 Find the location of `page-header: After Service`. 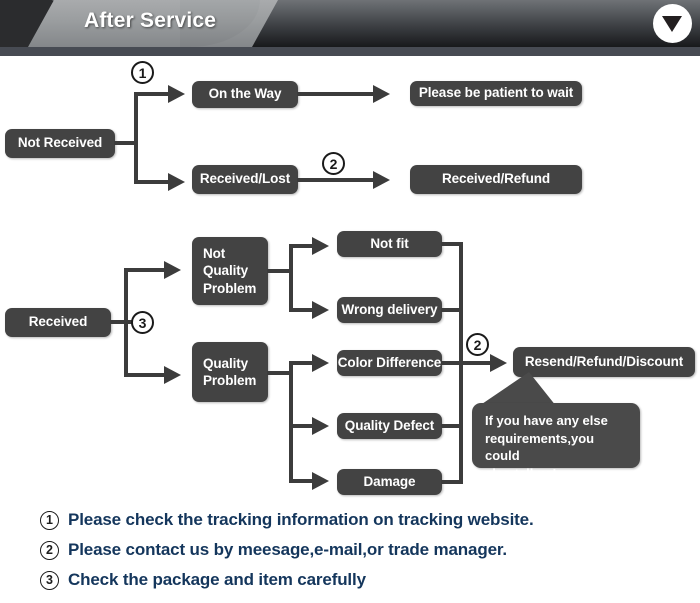

page-header: After Service is located at coordinates (350, 23).